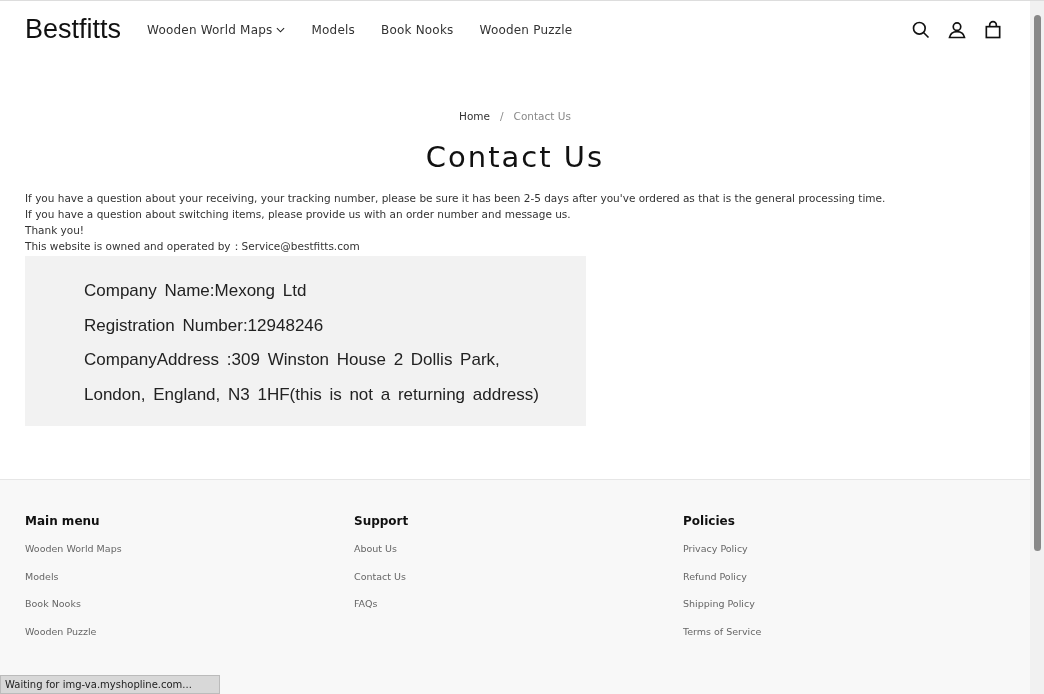 The width and height of the screenshot is (1044, 694). What do you see at coordinates (456, 198) in the screenshot?
I see `paragraph: If you have a question about your receiving, your tracking number, please be sure it has been 2-5 days after you've ordered as that is the general processing time.` at bounding box center [456, 198].